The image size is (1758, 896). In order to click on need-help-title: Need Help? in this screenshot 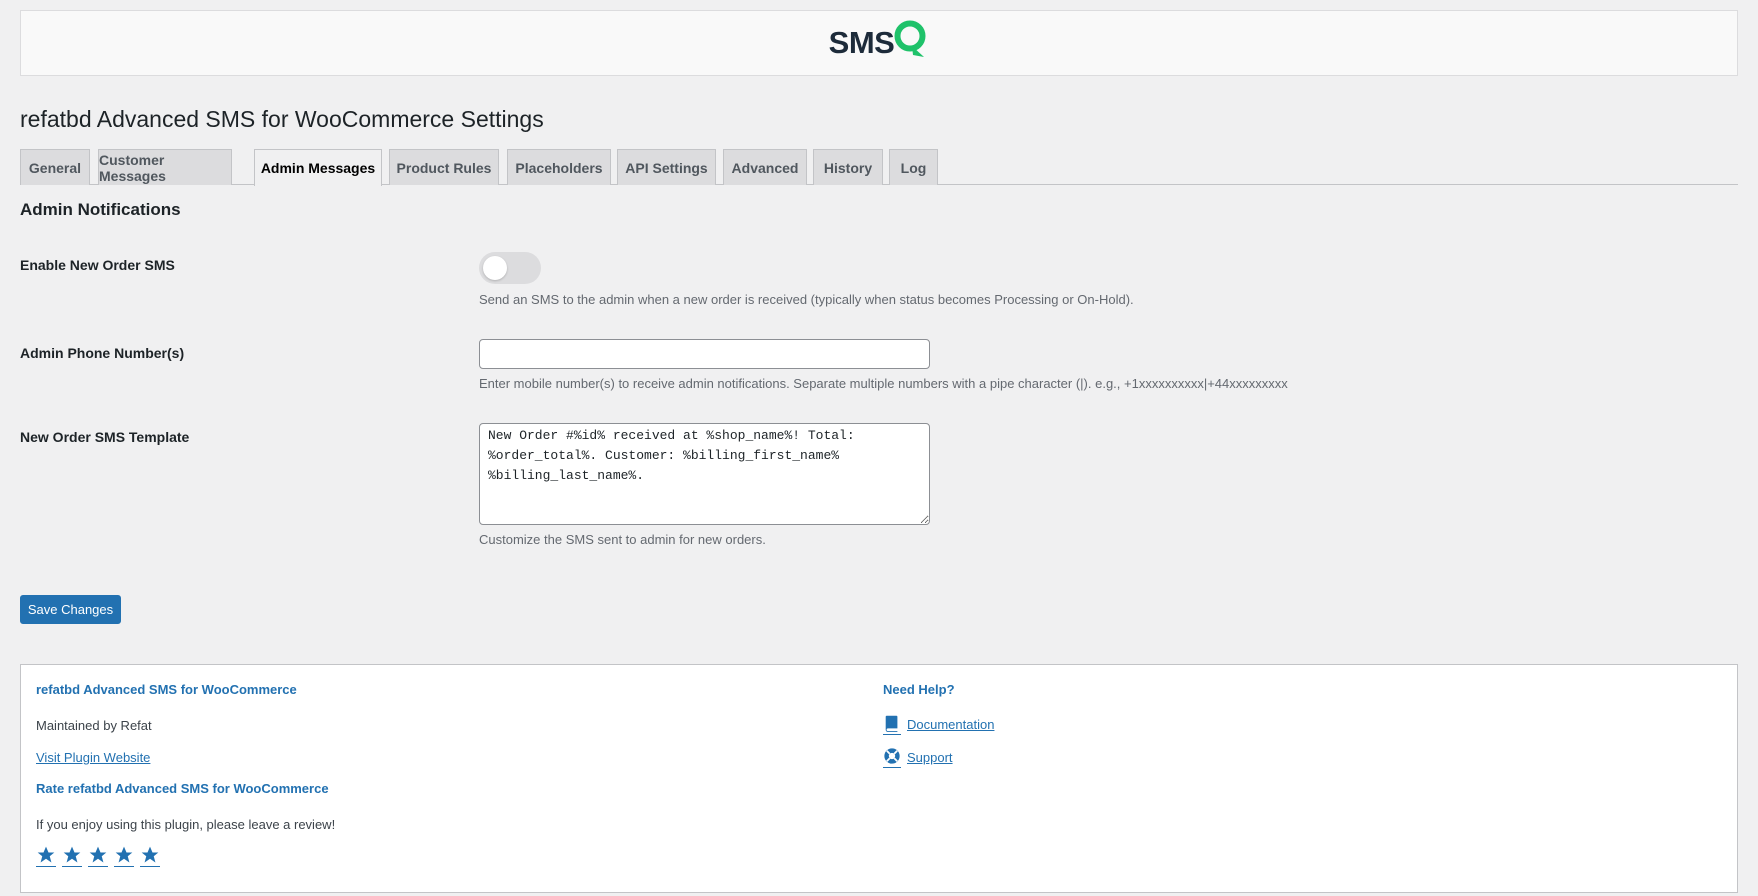, I will do `click(919, 689)`.